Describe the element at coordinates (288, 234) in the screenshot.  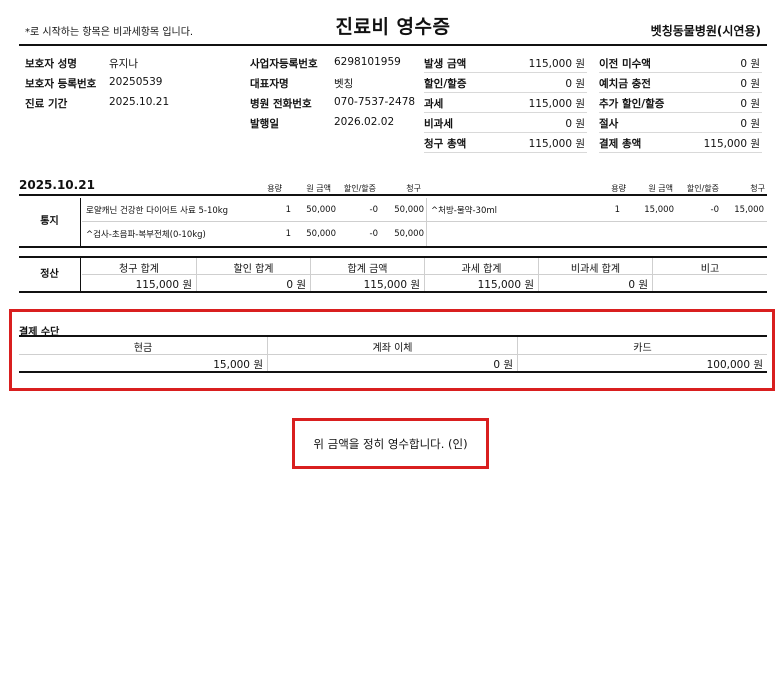
I see `item-qty: 1` at that location.